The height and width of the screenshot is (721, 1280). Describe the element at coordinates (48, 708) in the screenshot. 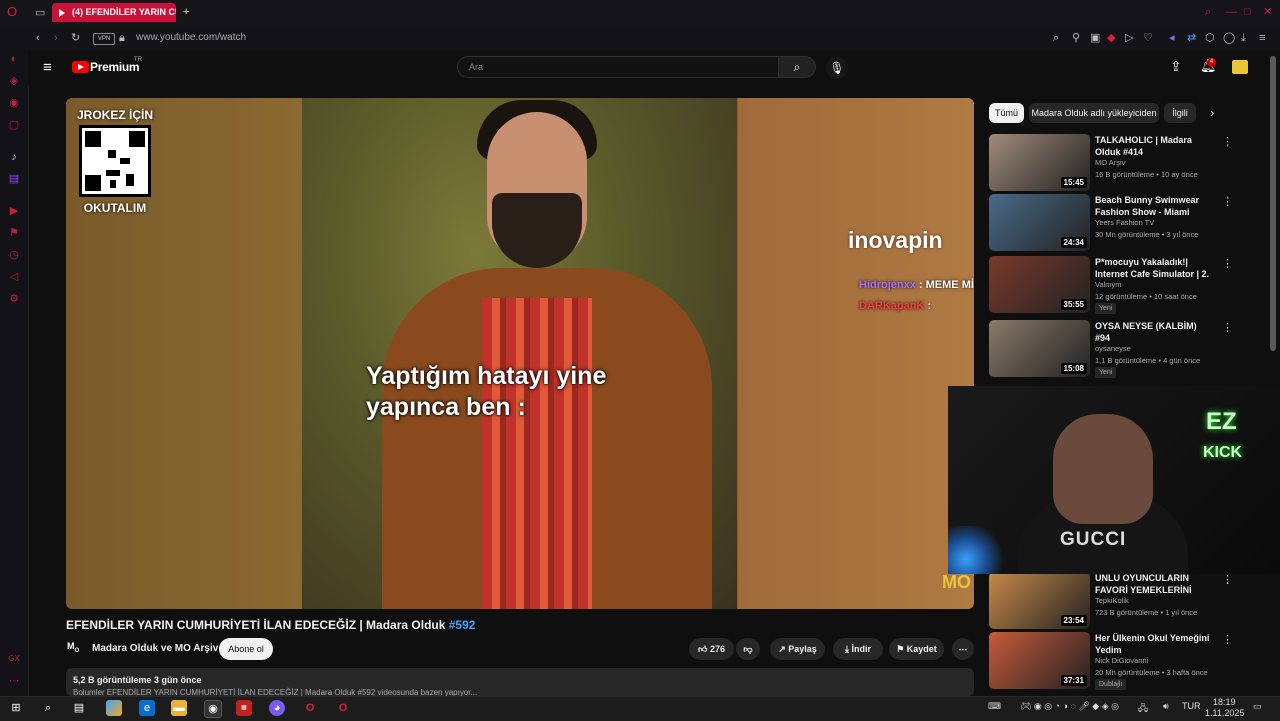

I see `taskbar-search-icon: ⌕` at that location.